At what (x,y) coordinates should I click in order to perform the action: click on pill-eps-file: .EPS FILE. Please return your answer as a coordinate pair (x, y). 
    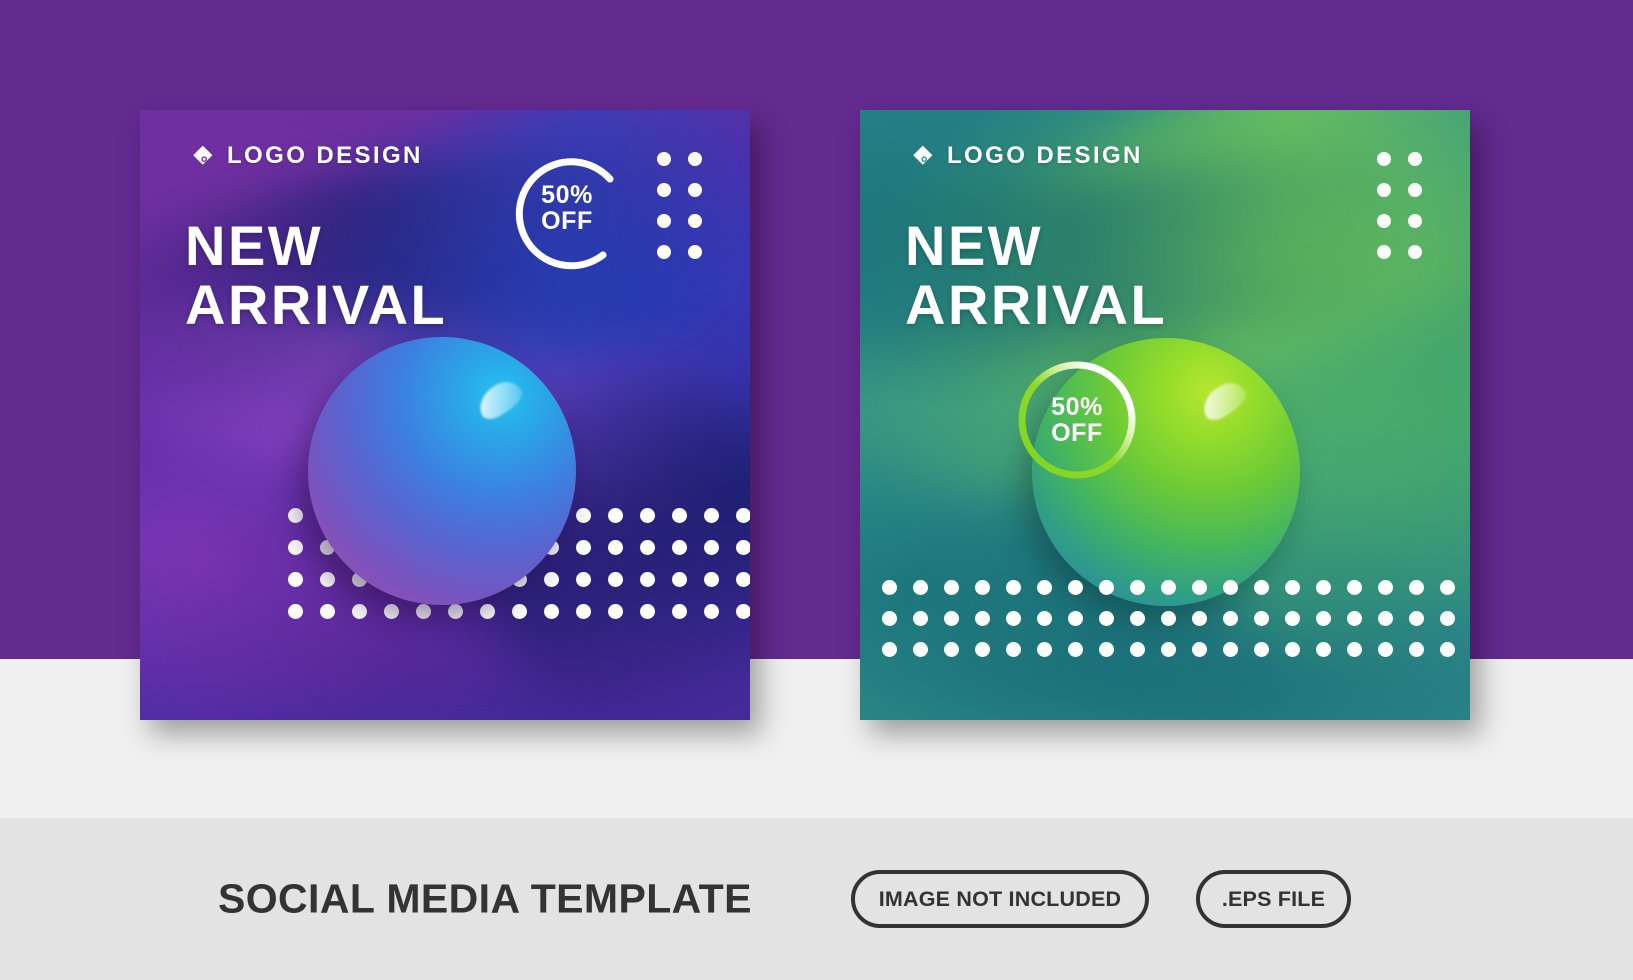
    Looking at the image, I should click on (1273, 899).